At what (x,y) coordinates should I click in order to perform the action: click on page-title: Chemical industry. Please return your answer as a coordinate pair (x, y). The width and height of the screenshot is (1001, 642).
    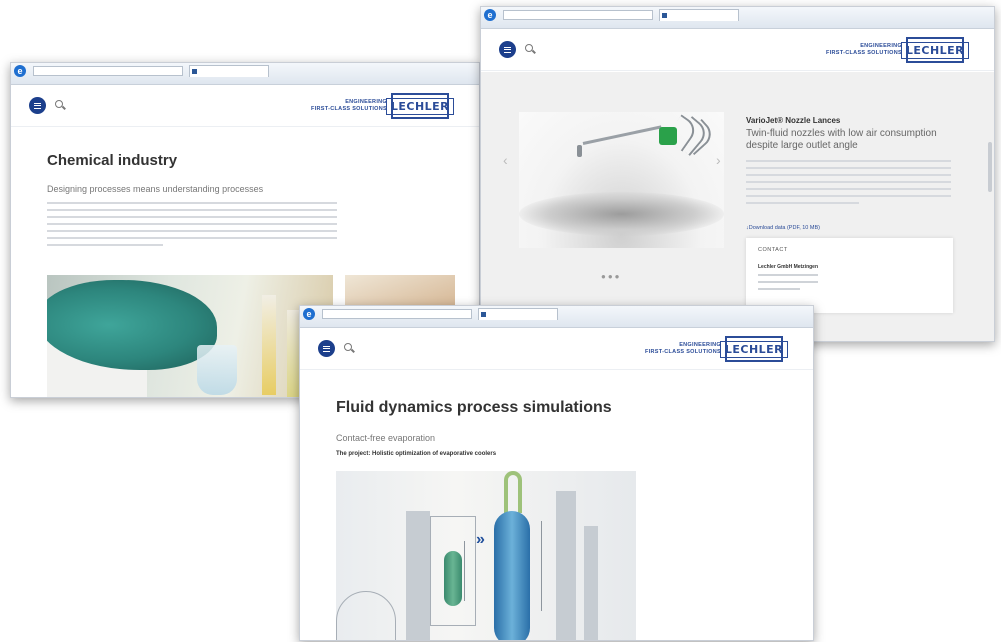
    Looking at the image, I should click on (112, 160).